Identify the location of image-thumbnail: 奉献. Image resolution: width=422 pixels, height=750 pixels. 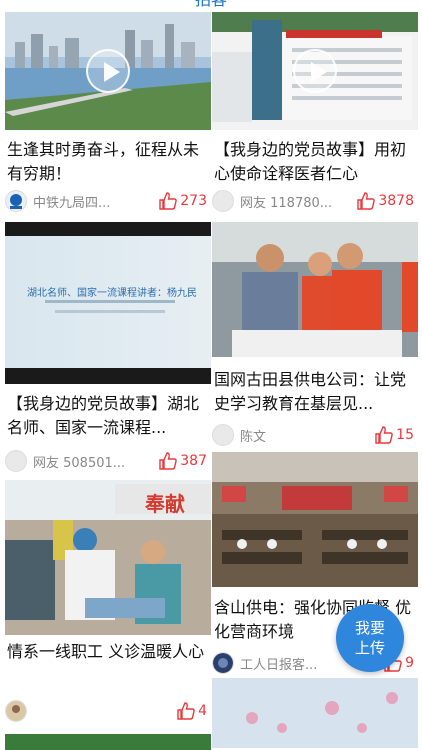
(108, 557).